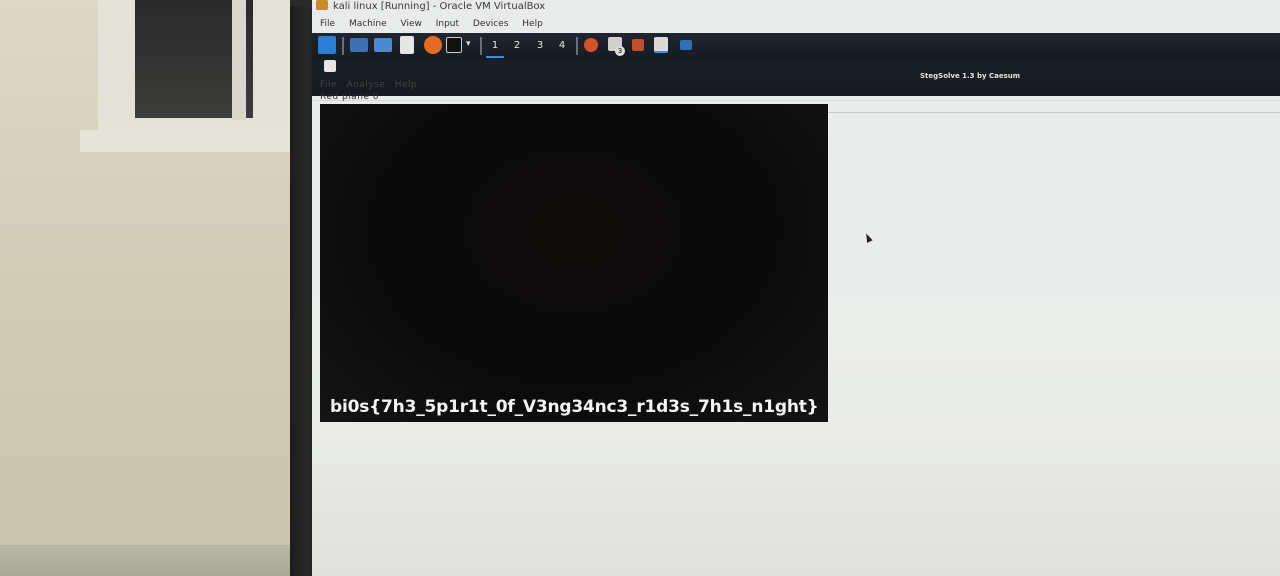 The width and height of the screenshot is (1280, 576). Describe the element at coordinates (770, 24) in the screenshot. I see `virtualbox-menubar: File Machine View Input Devices Help` at that location.